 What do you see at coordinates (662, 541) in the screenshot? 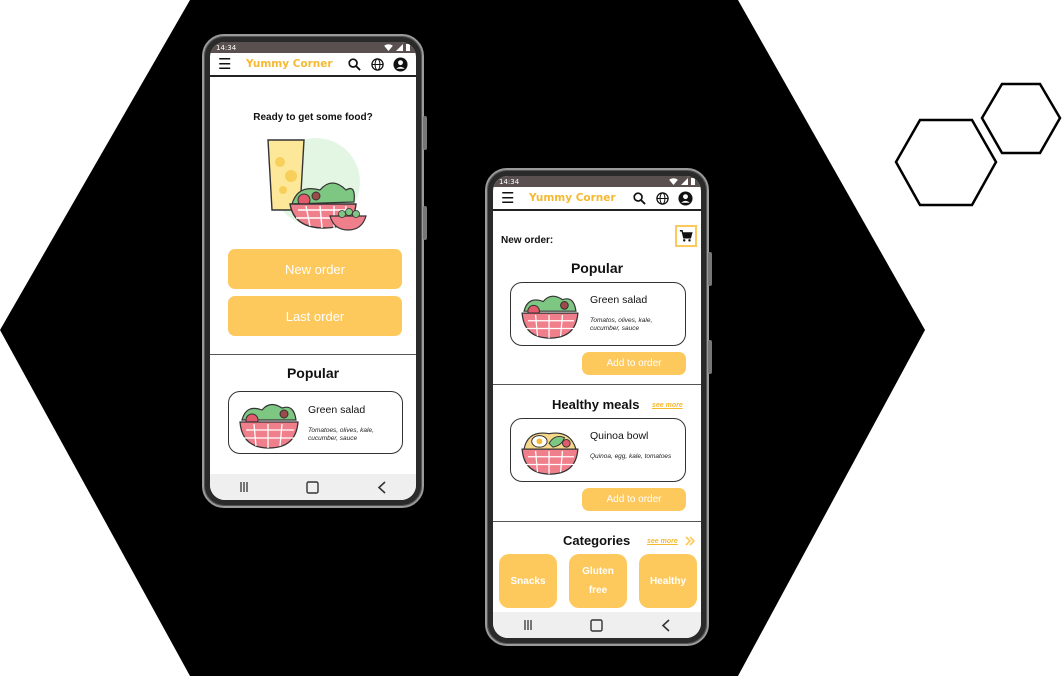
I see `categories-see-more-link: see more` at bounding box center [662, 541].